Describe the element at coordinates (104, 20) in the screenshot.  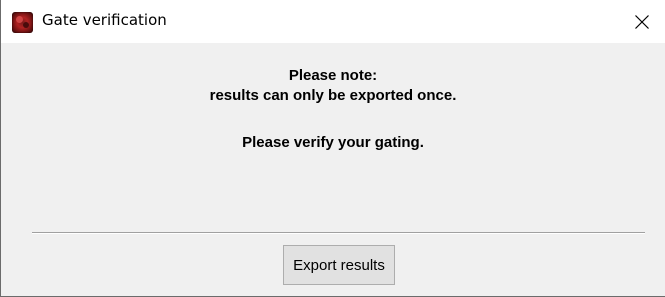
I see `window-title: Gate verification` at that location.